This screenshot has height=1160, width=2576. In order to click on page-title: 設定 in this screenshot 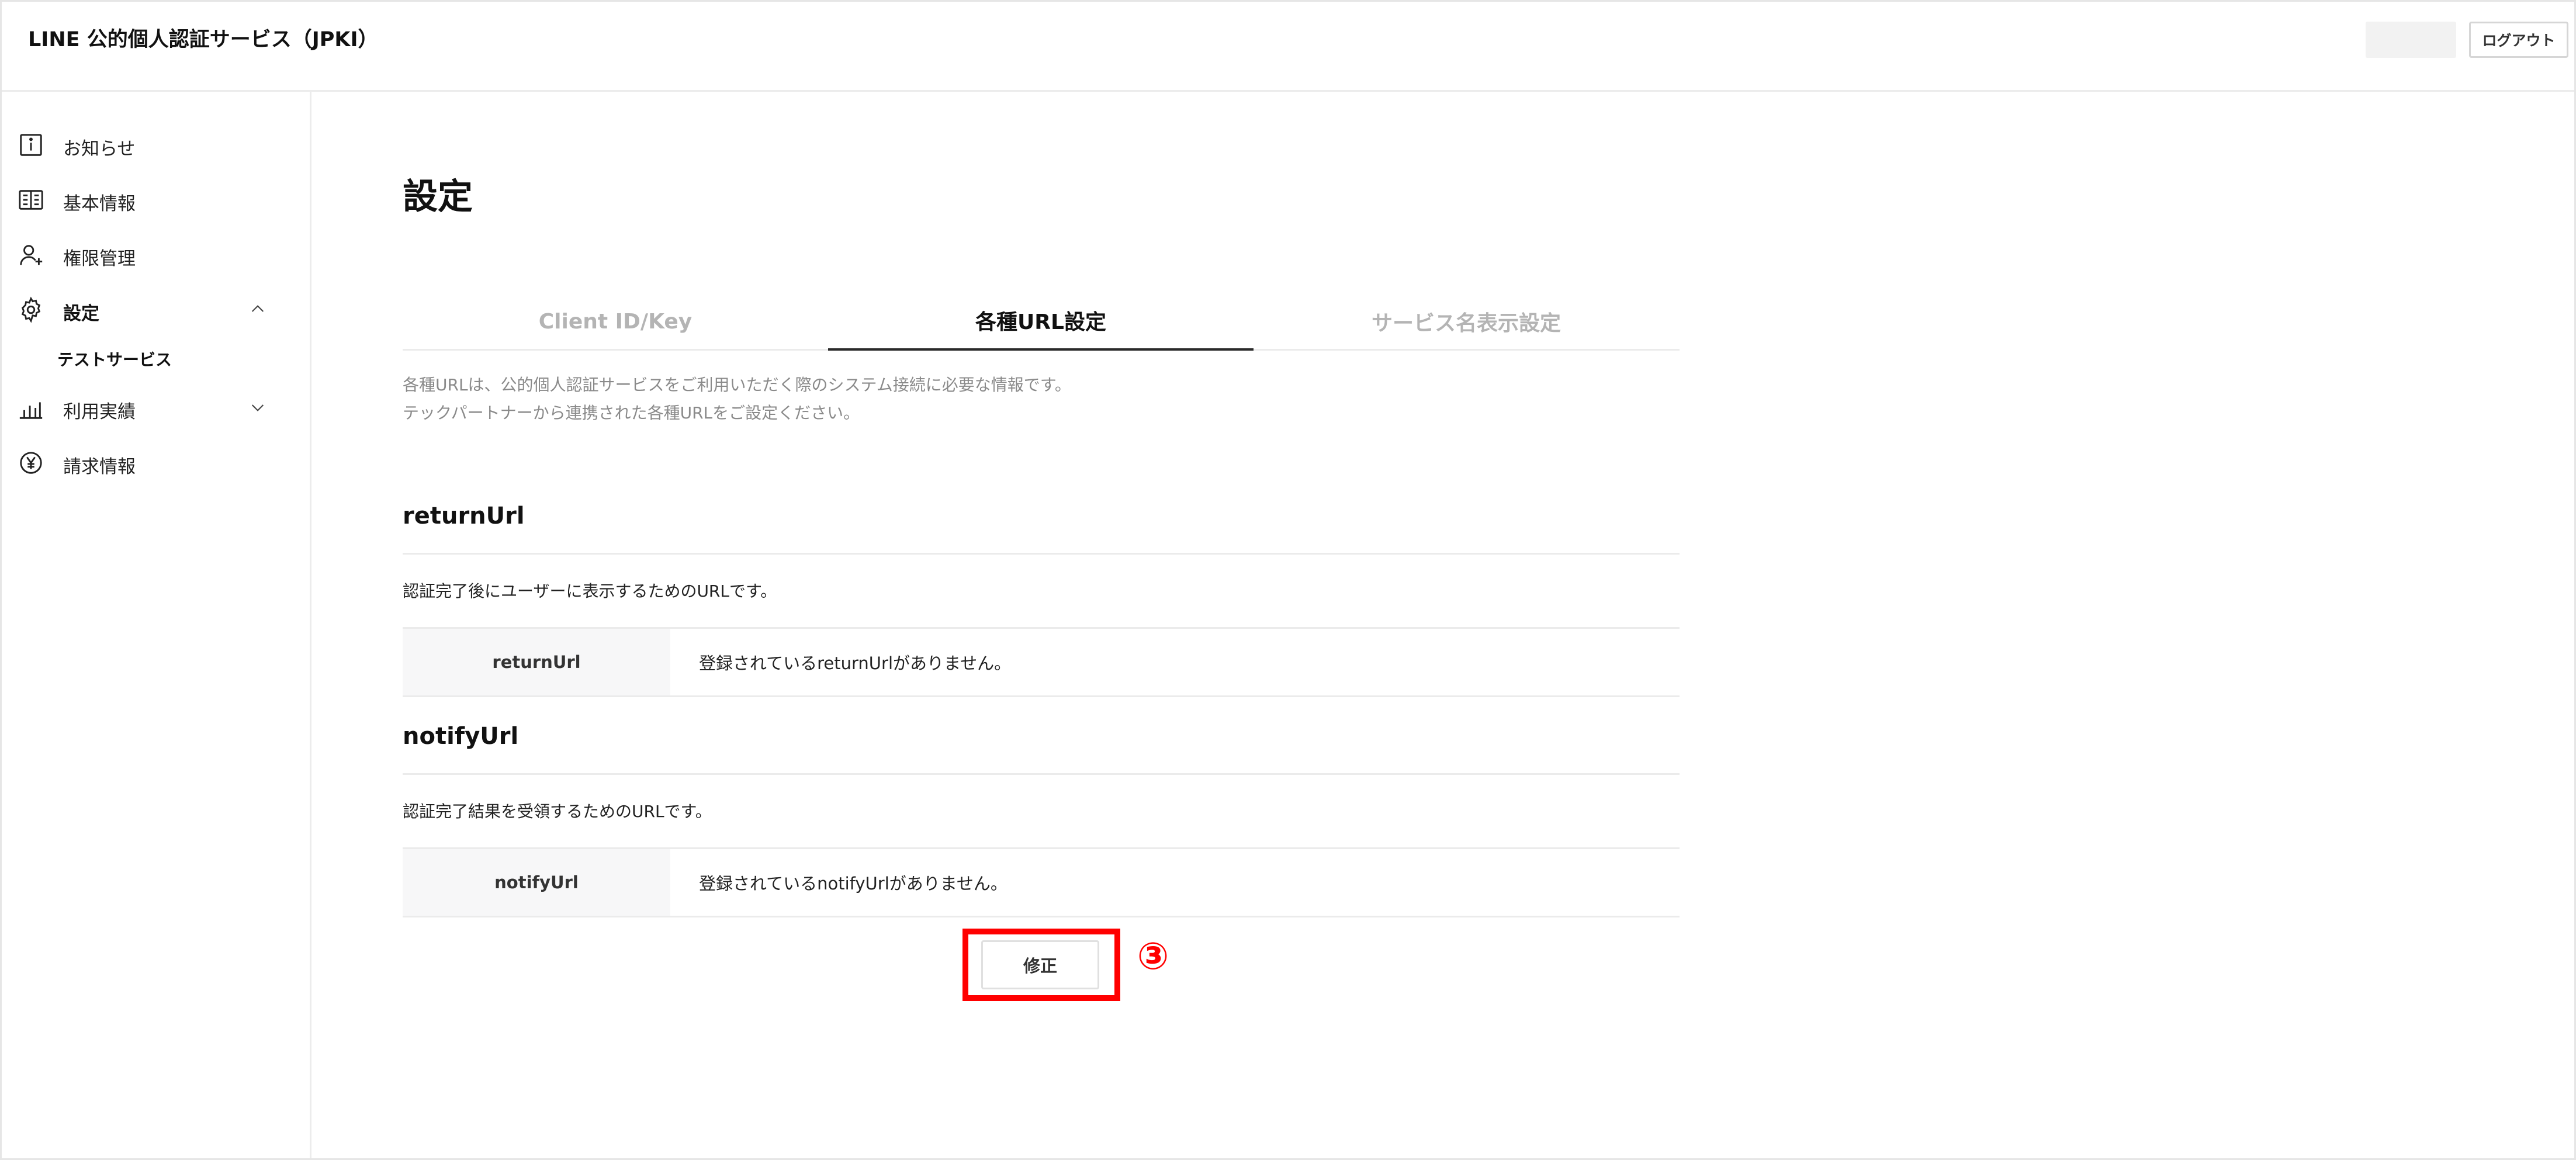, I will do `click(438, 196)`.